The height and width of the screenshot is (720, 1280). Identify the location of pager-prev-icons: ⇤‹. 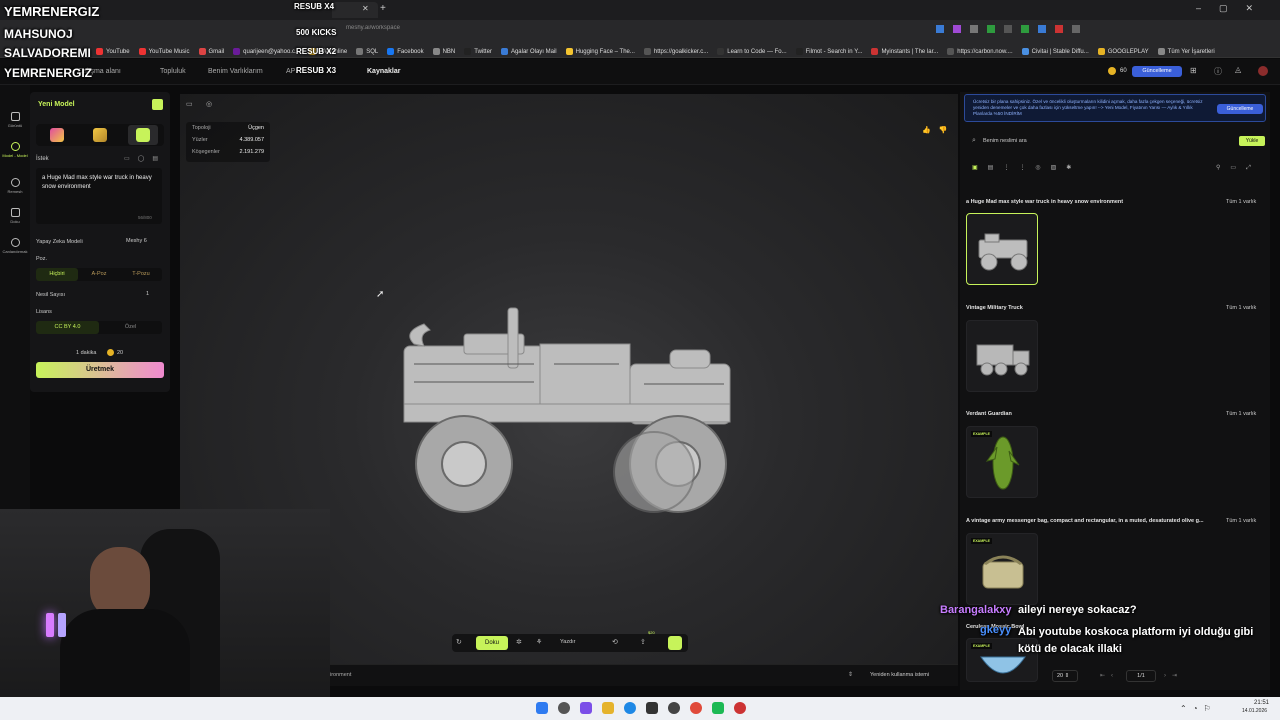
(1109, 675).